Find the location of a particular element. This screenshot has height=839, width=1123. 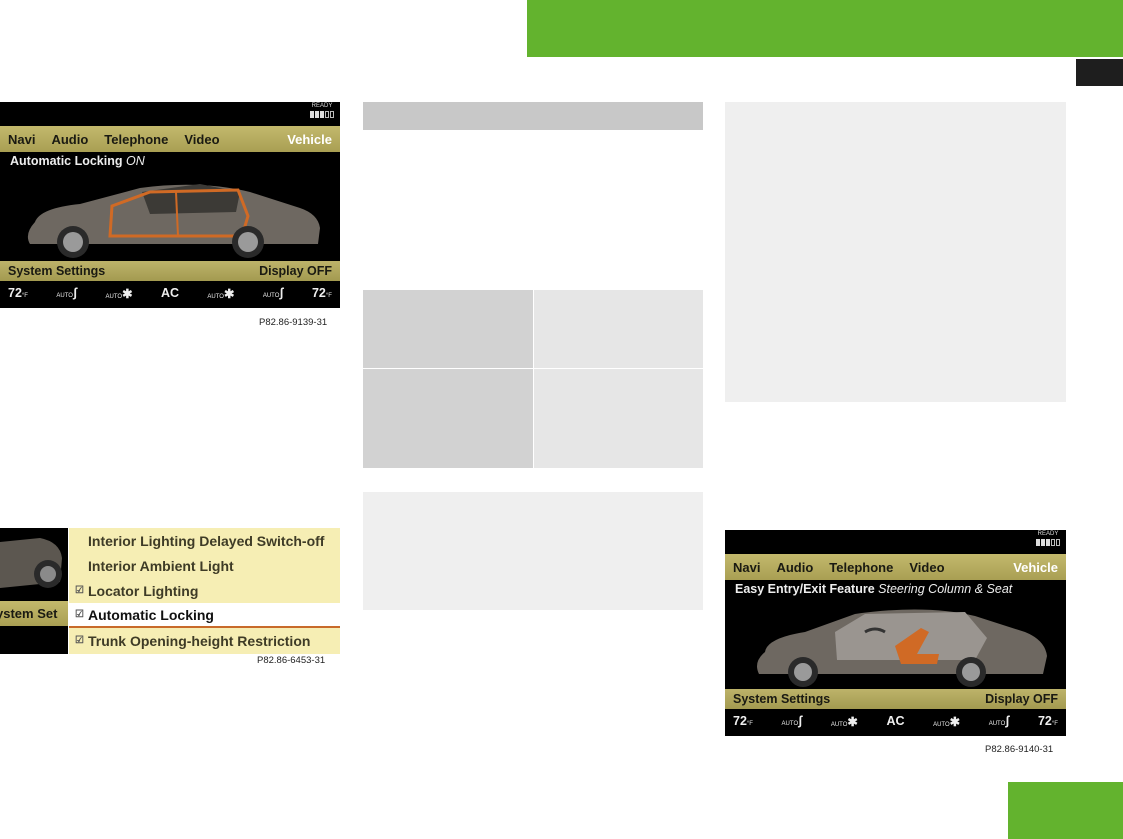

list-item-ambient-light: Interior Ambient Light is located at coordinates (204, 565).